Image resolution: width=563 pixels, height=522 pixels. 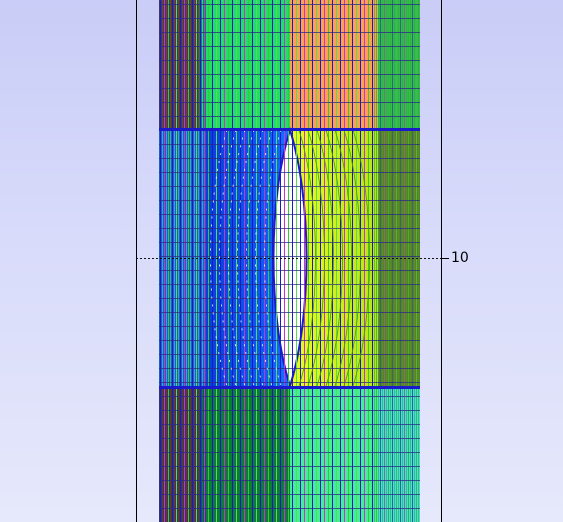 What do you see at coordinates (460, 258) in the screenshot?
I see `axis-tick-label: 10` at bounding box center [460, 258].